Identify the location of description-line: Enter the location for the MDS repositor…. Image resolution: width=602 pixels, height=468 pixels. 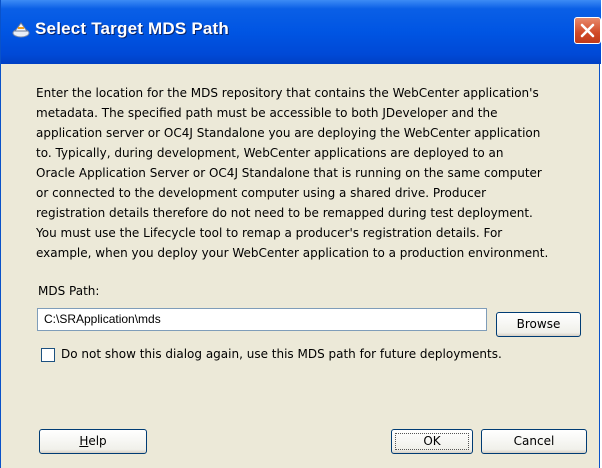
(287, 93).